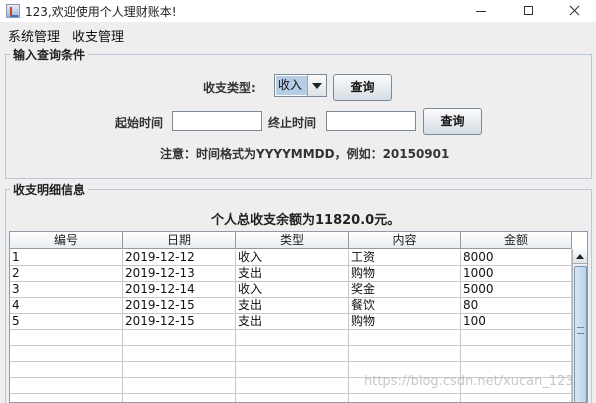 This screenshot has height=403, width=596. Describe the element at coordinates (179, 240) in the screenshot. I see `column-header-date: 日期` at that location.